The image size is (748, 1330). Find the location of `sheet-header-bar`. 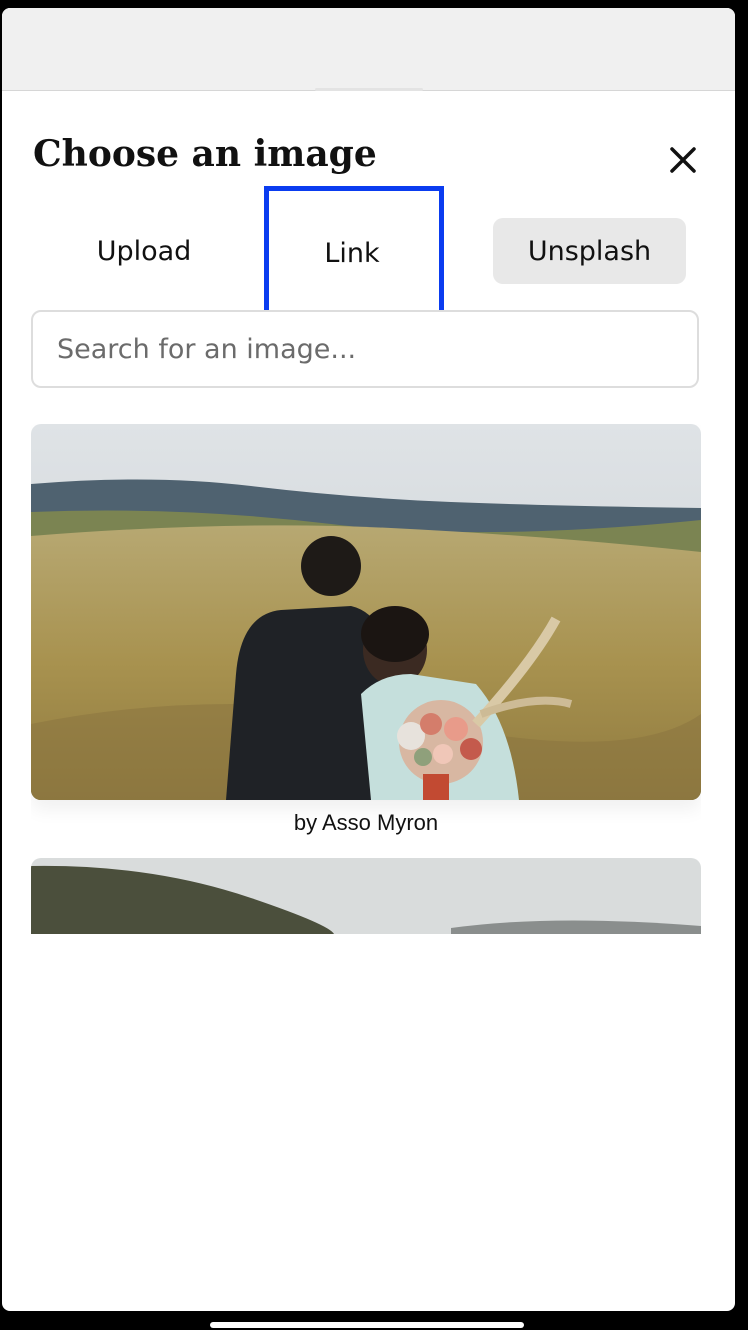

sheet-header-bar is located at coordinates (368, 49).